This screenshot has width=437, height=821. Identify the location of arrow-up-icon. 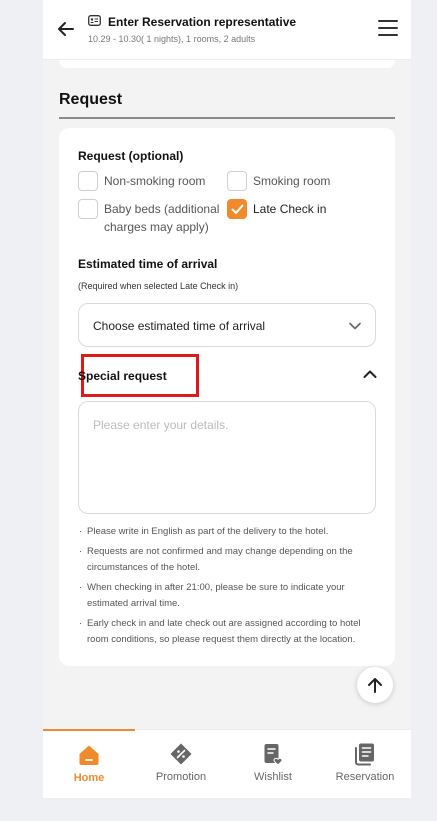
(375, 685).